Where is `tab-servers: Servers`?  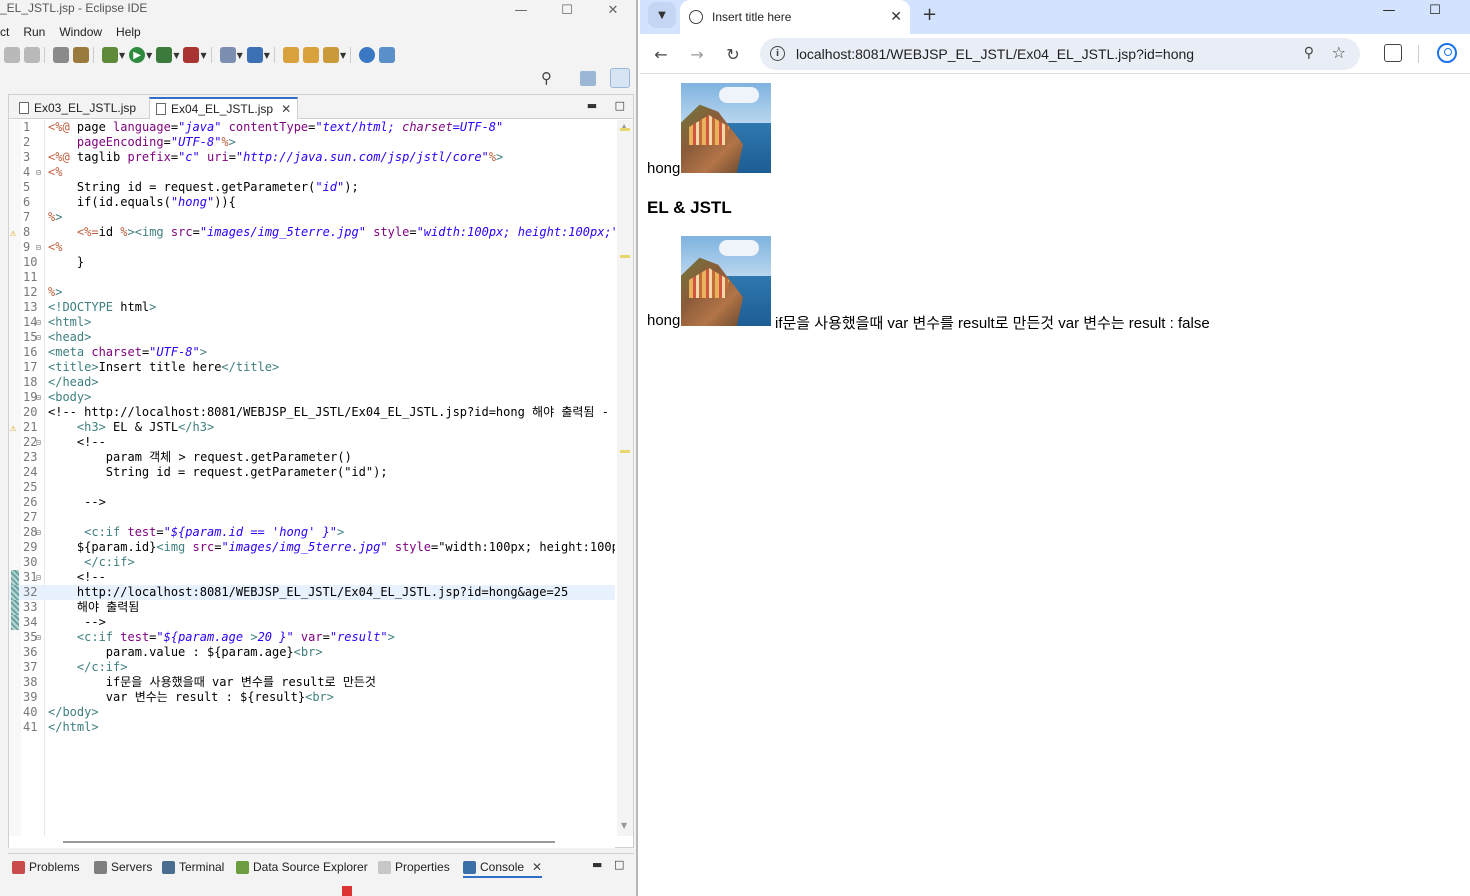
tab-servers: Servers is located at coordinates (123, 867).